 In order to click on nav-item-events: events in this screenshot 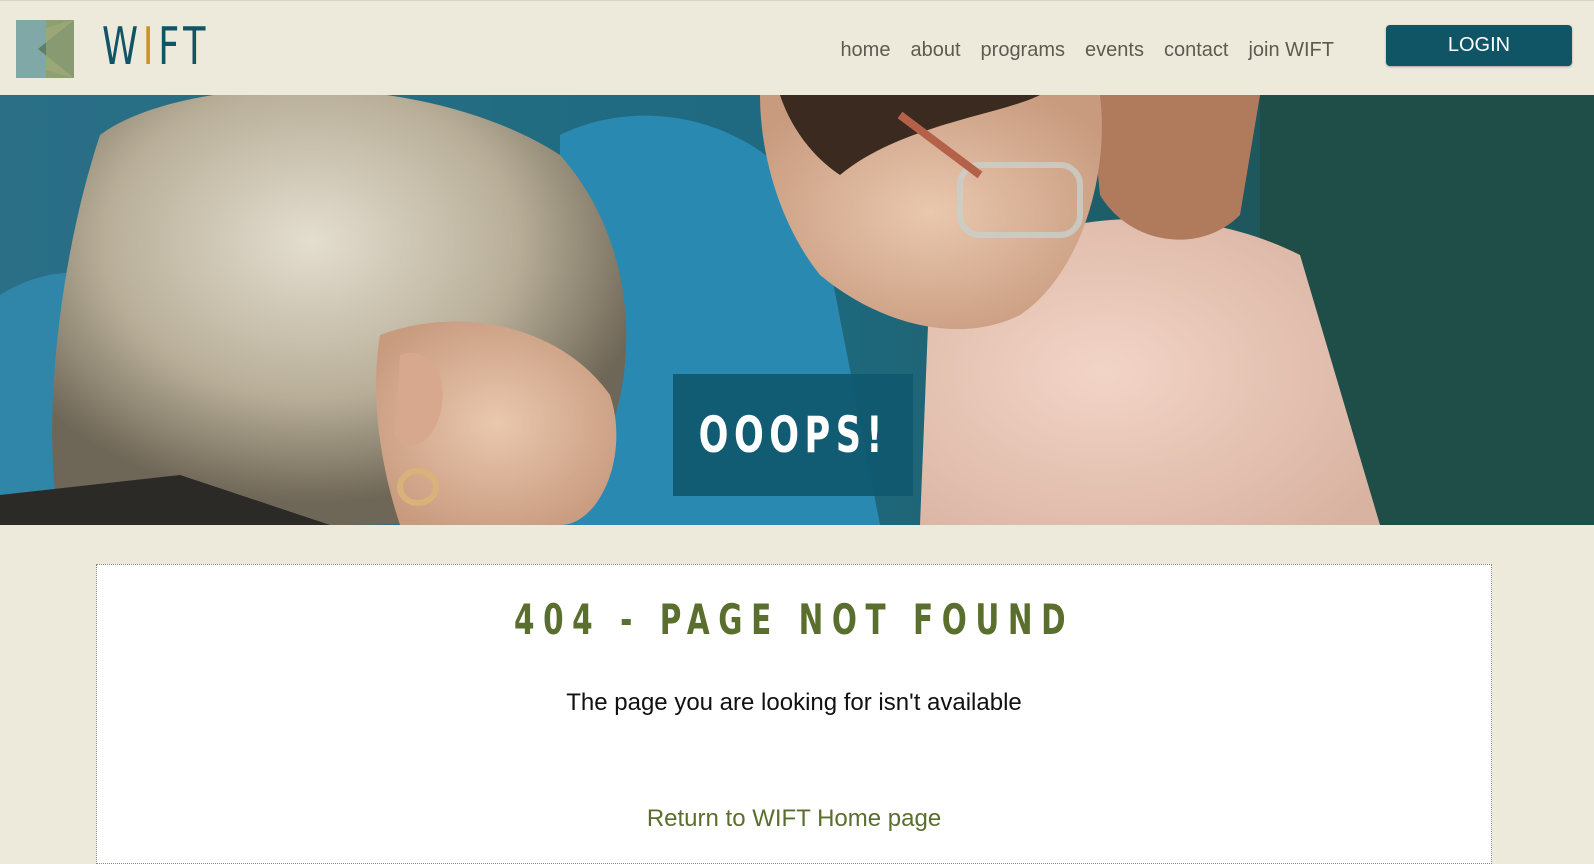, I will do `click(1114, 50)`.